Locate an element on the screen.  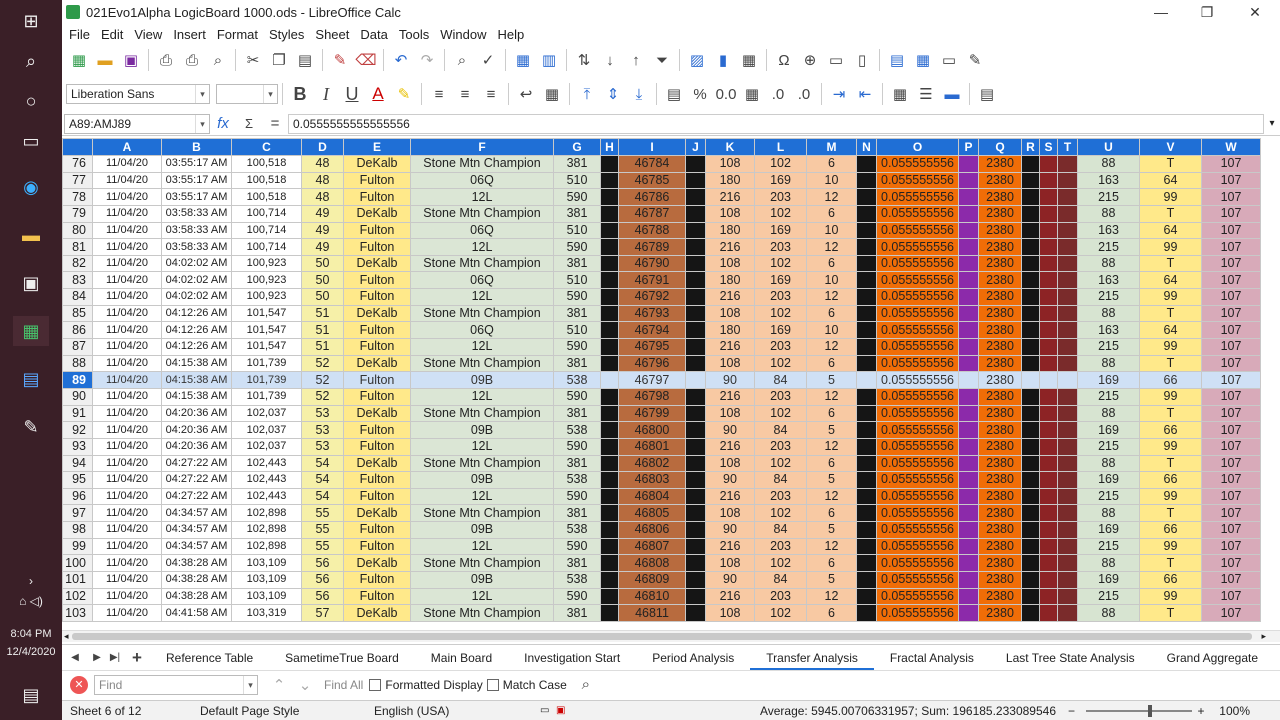
first-sheet-icon: ◀ is located at coordinates (75, 658).